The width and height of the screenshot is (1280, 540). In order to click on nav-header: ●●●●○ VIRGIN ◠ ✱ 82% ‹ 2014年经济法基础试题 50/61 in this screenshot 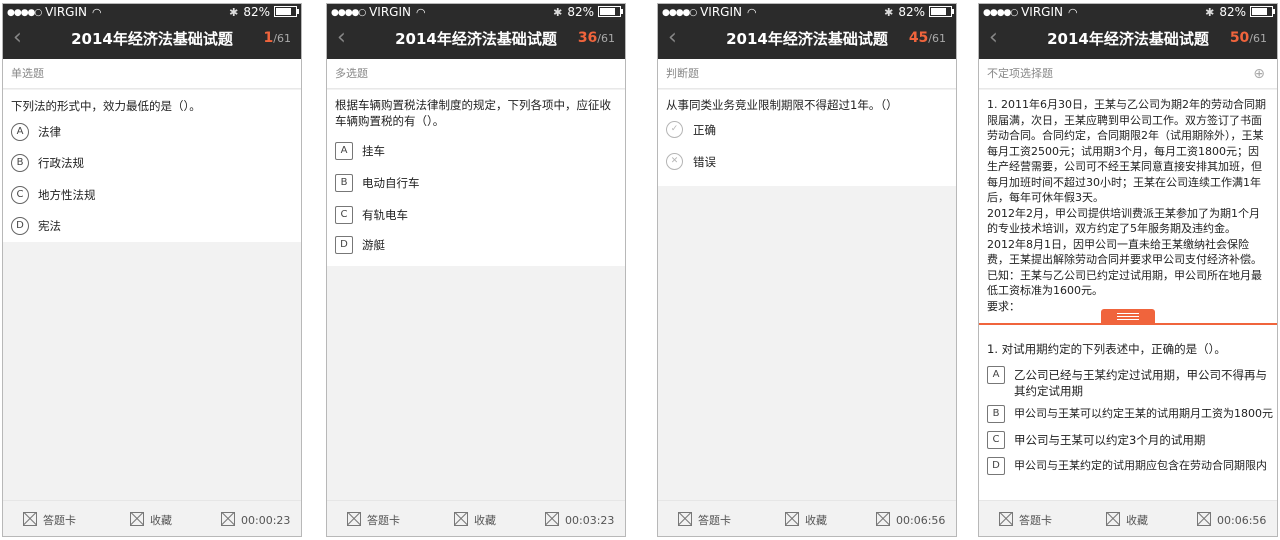, I will do `click(1128, 31)`.